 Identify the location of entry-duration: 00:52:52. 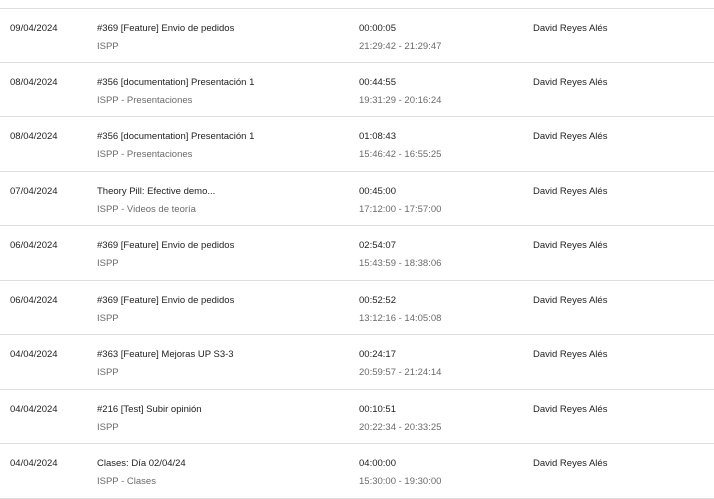
(377, 300).